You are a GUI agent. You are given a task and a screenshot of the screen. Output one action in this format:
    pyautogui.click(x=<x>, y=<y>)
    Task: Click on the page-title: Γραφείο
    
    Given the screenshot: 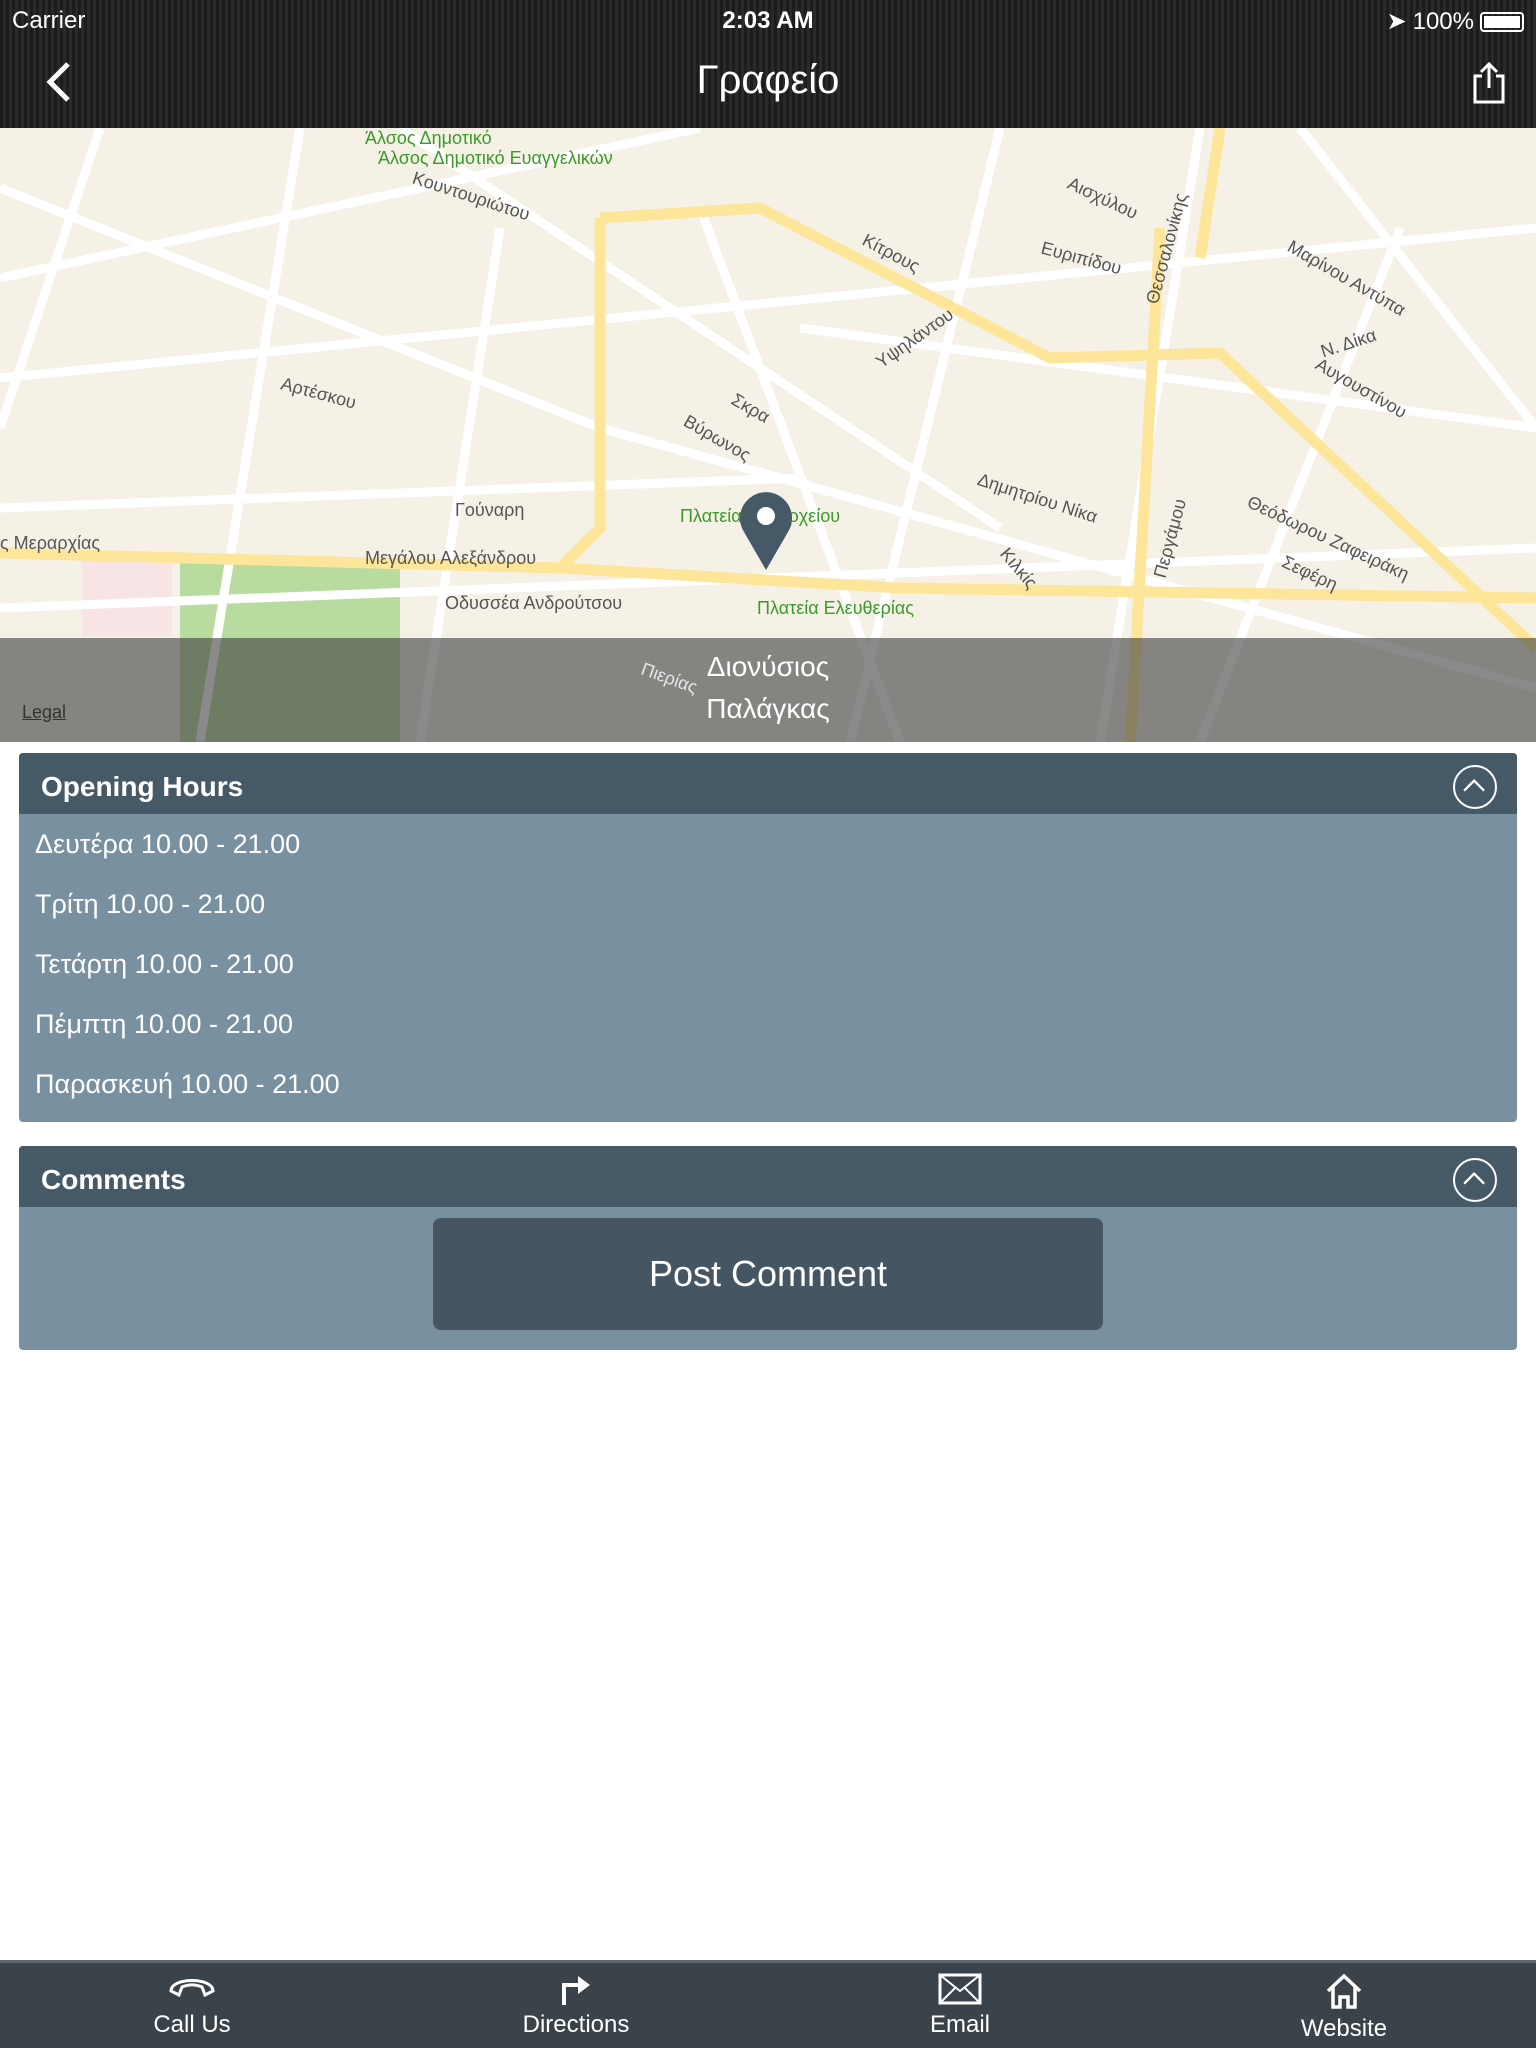 What is the action you would take?
    pyautogui.click(x=768, y=80)
    